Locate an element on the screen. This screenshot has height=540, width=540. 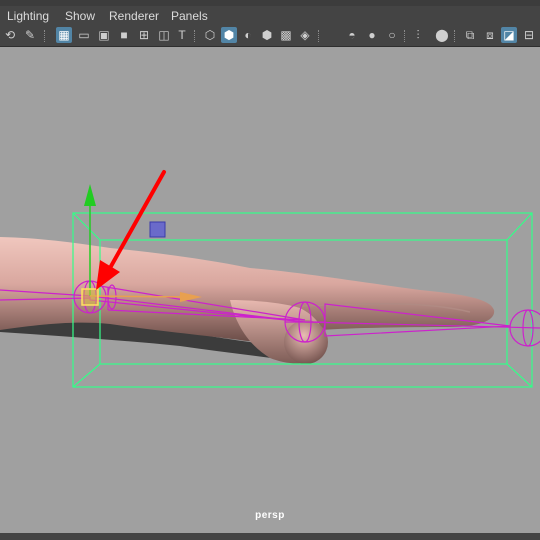
menu-panels: Panels is located at coordinates (189, 16).